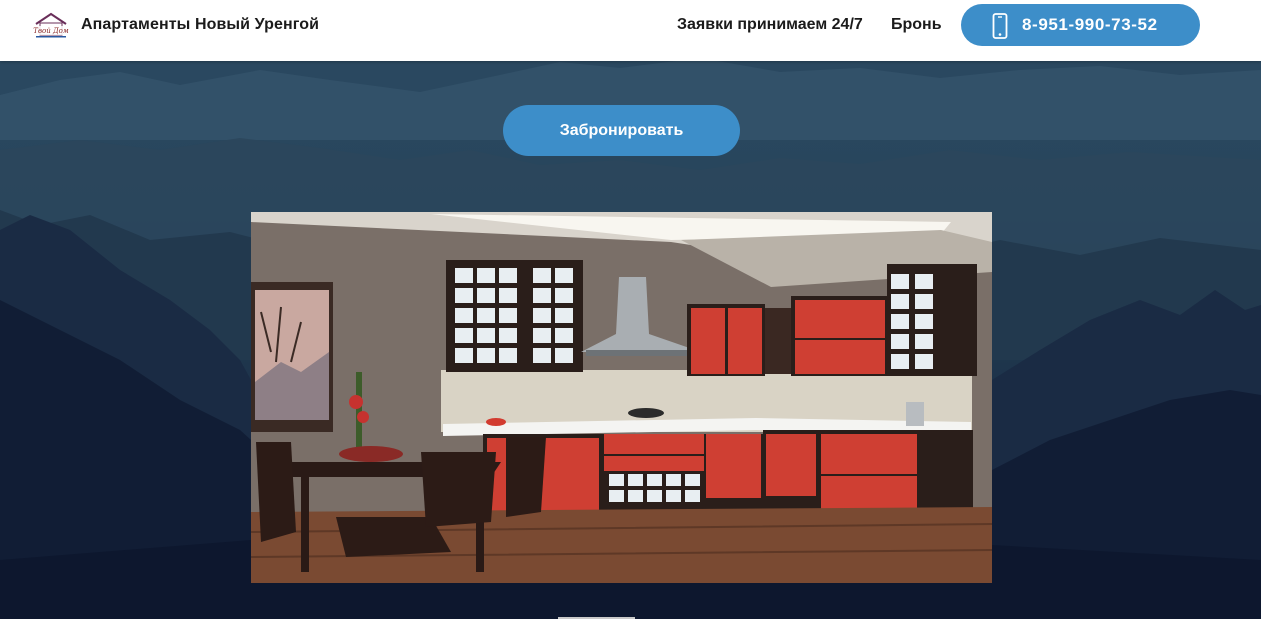 The height and width of the screenshot is (619, 1261). What do you see at coordinates (621, 130) in the screenshot?
I see `book-button: Забронировать` at bounding box center [621, 130].